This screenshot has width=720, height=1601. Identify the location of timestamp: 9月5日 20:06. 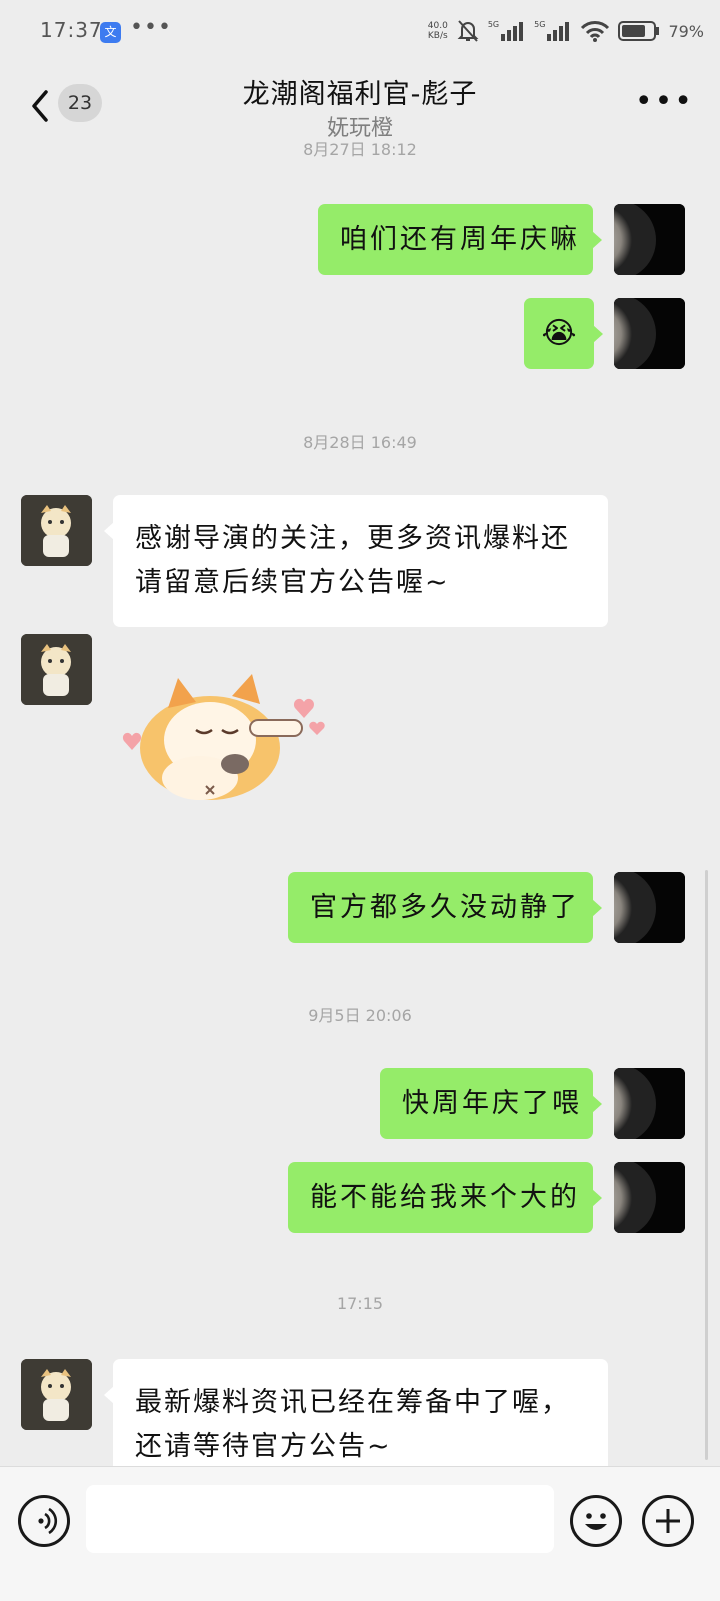
(360, 1015).